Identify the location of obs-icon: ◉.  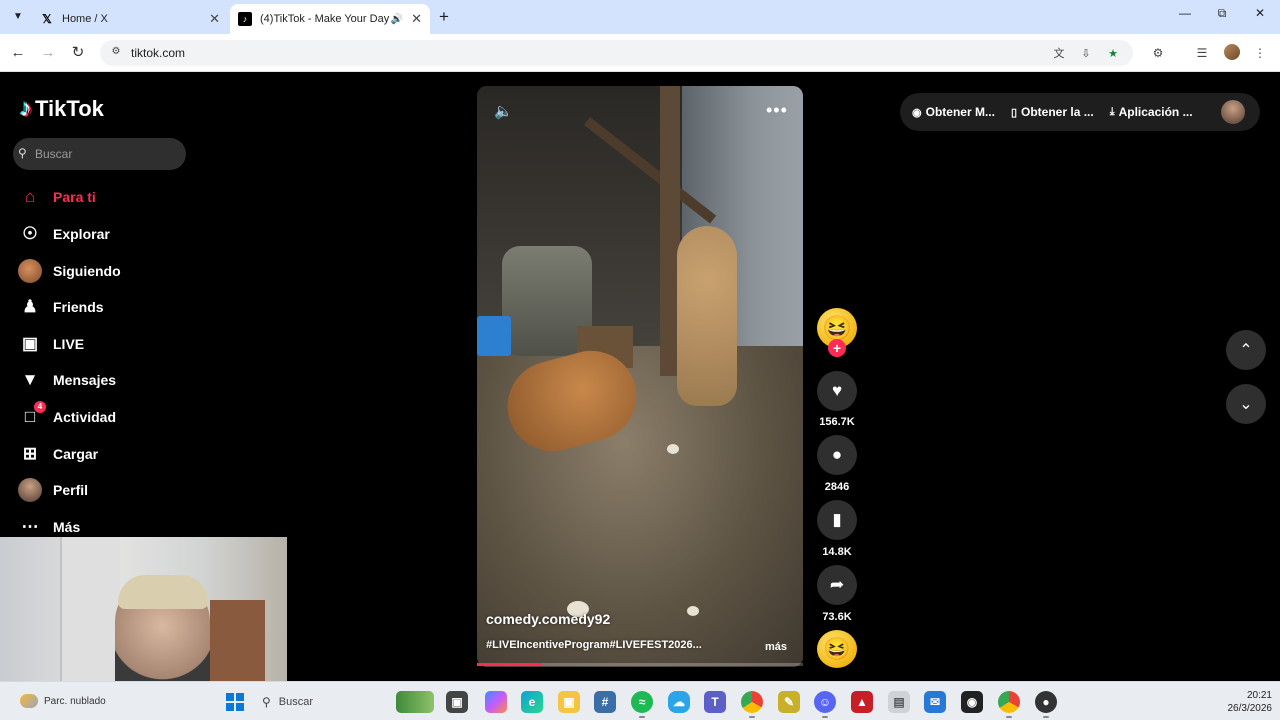
(972, 702).